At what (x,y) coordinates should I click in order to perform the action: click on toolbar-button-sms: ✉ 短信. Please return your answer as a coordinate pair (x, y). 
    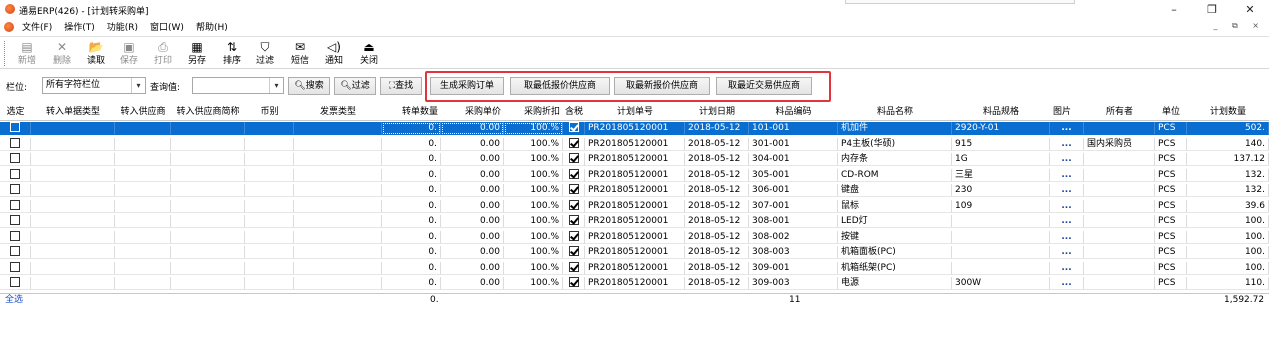
    Looking at the image, I should click on (300, 54).